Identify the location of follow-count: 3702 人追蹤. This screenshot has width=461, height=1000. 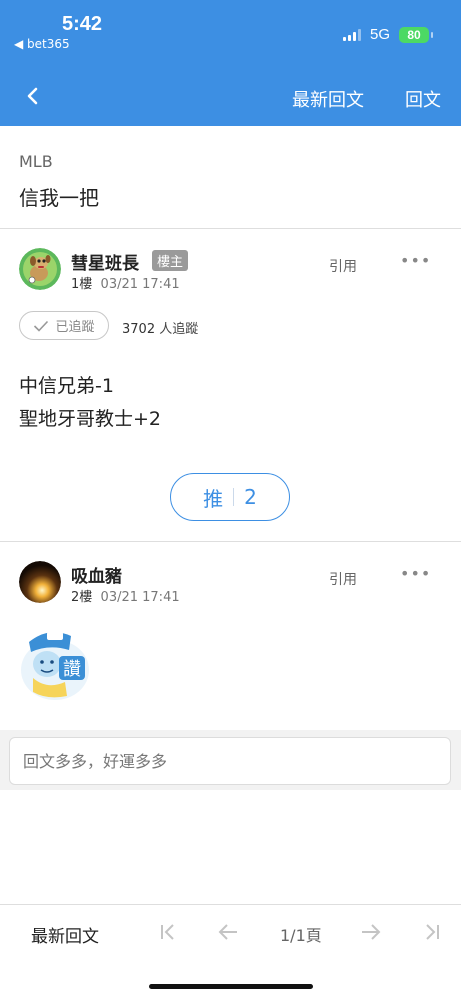
(160, 327).